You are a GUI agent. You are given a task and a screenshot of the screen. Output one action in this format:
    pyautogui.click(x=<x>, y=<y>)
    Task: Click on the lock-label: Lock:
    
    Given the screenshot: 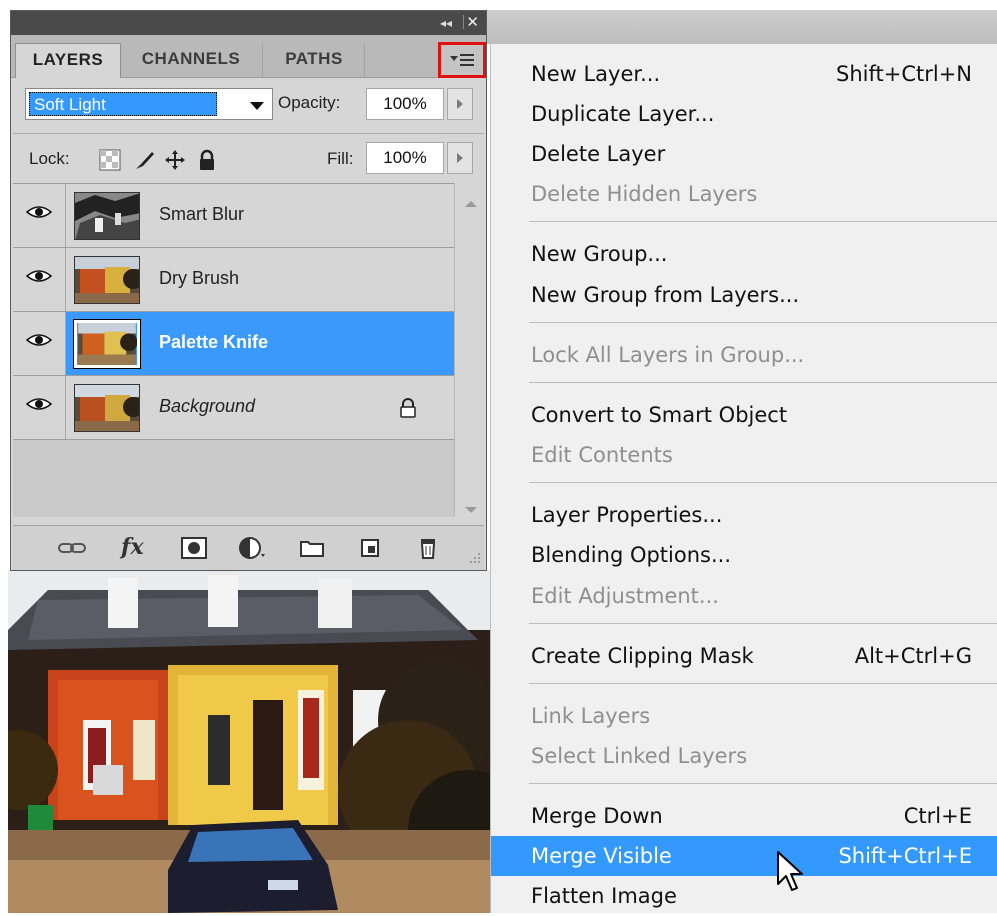 What is the action you would take?
    pyautogui.click(x=49, y=158)
    